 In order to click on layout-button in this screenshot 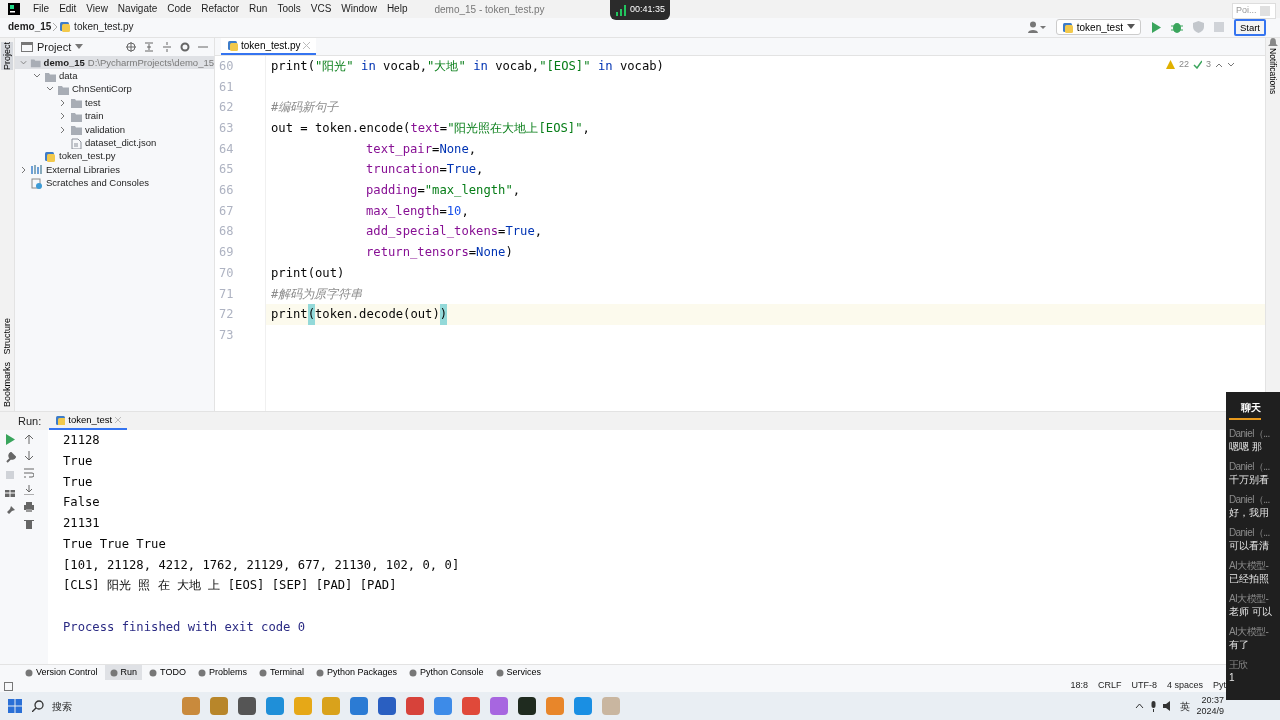, I will do `click(10, 494)`.